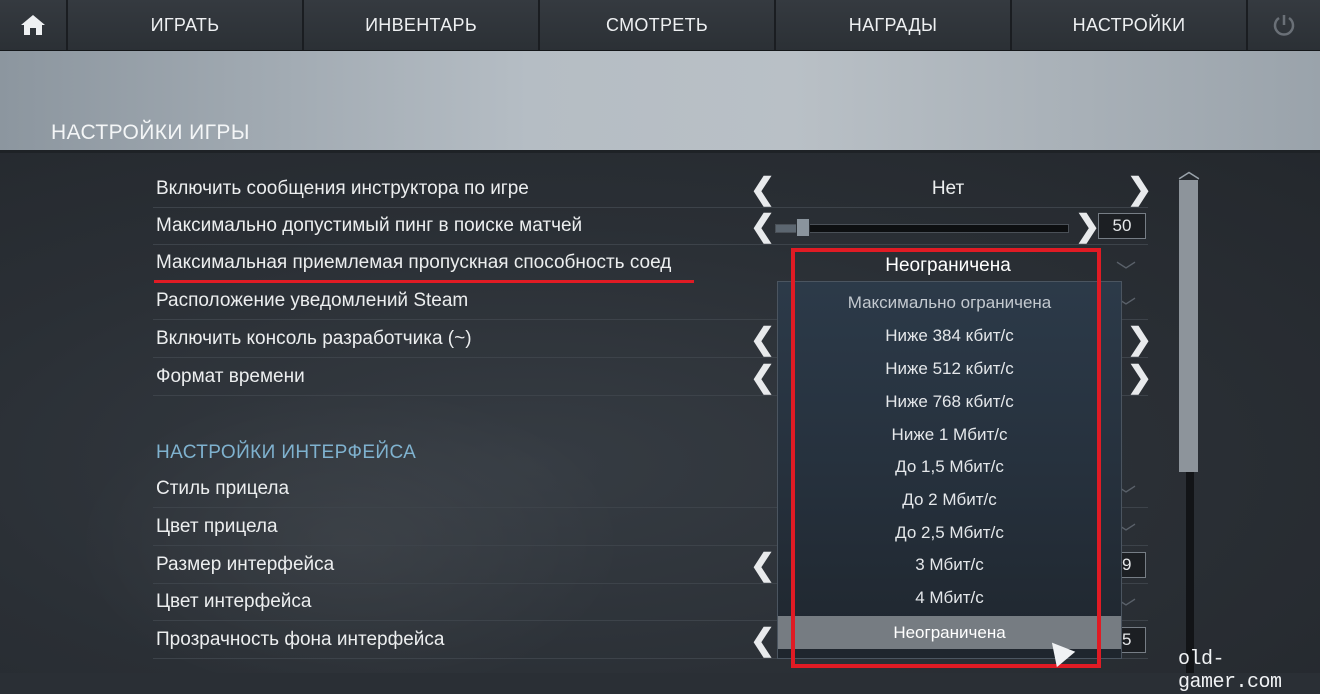 The width and height of the screenshot is (1320, 694). What do you see at coordinates (422, 25) in the screenshot?
I see `nav-inventory: ИНВЕНТАРЬ` at bounding box center [422, 25].